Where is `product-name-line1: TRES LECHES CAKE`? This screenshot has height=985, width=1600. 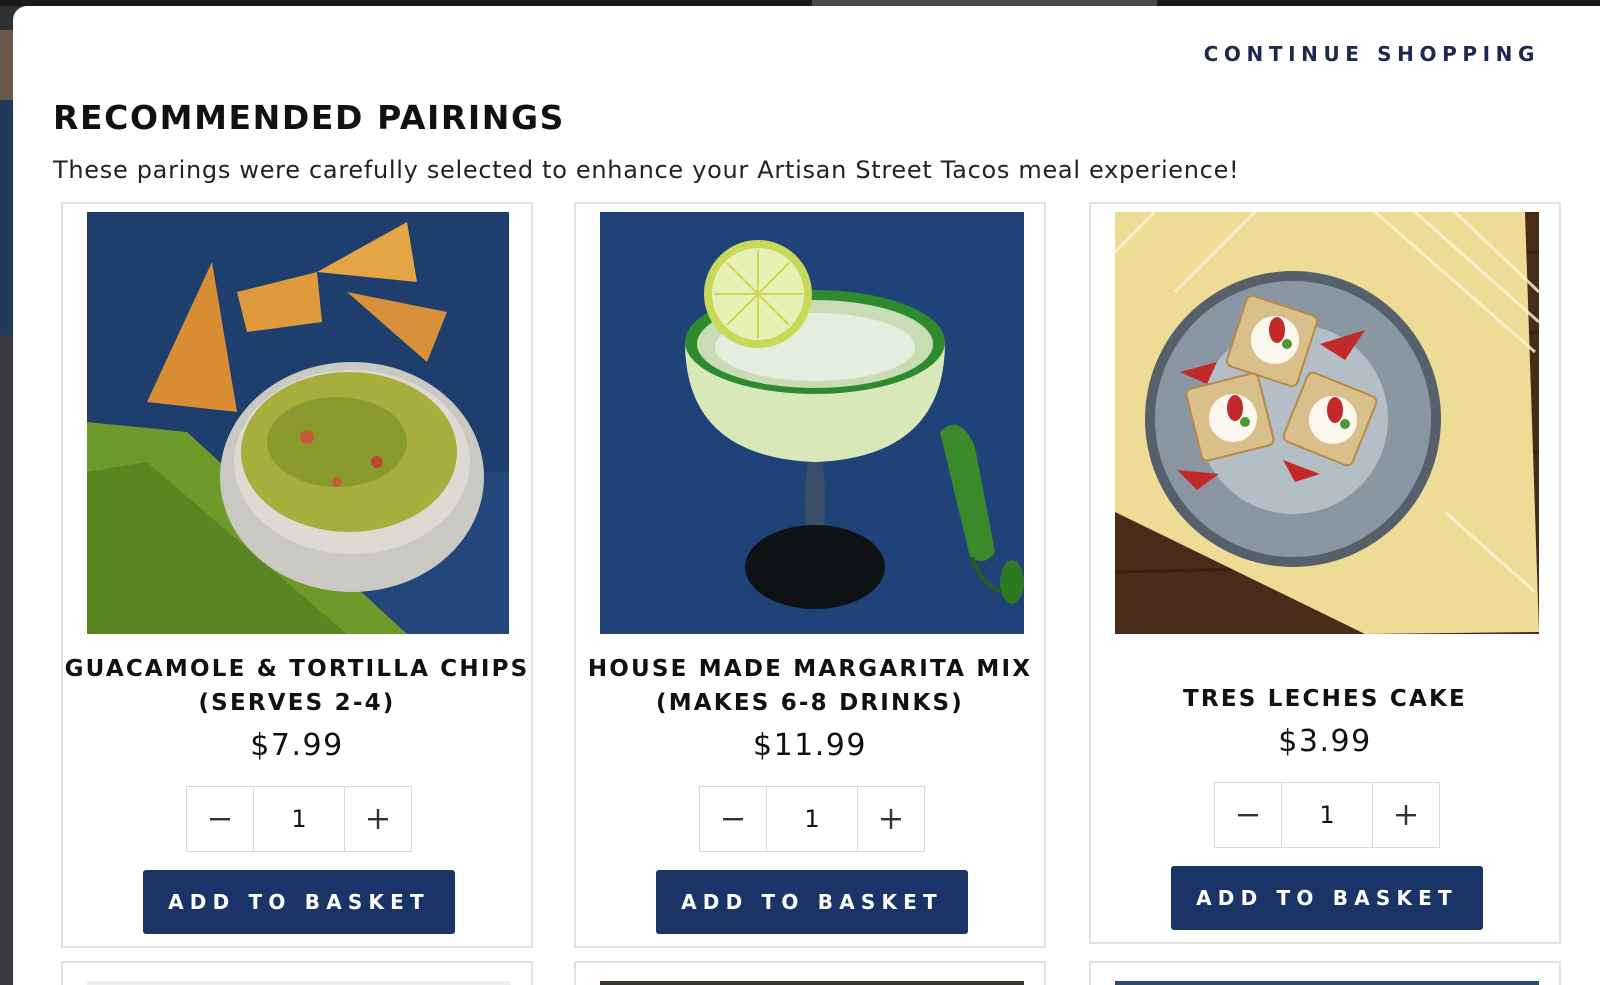
product-name-line1: TRES LECHES CAKE is located at coordinates (1325, 699).